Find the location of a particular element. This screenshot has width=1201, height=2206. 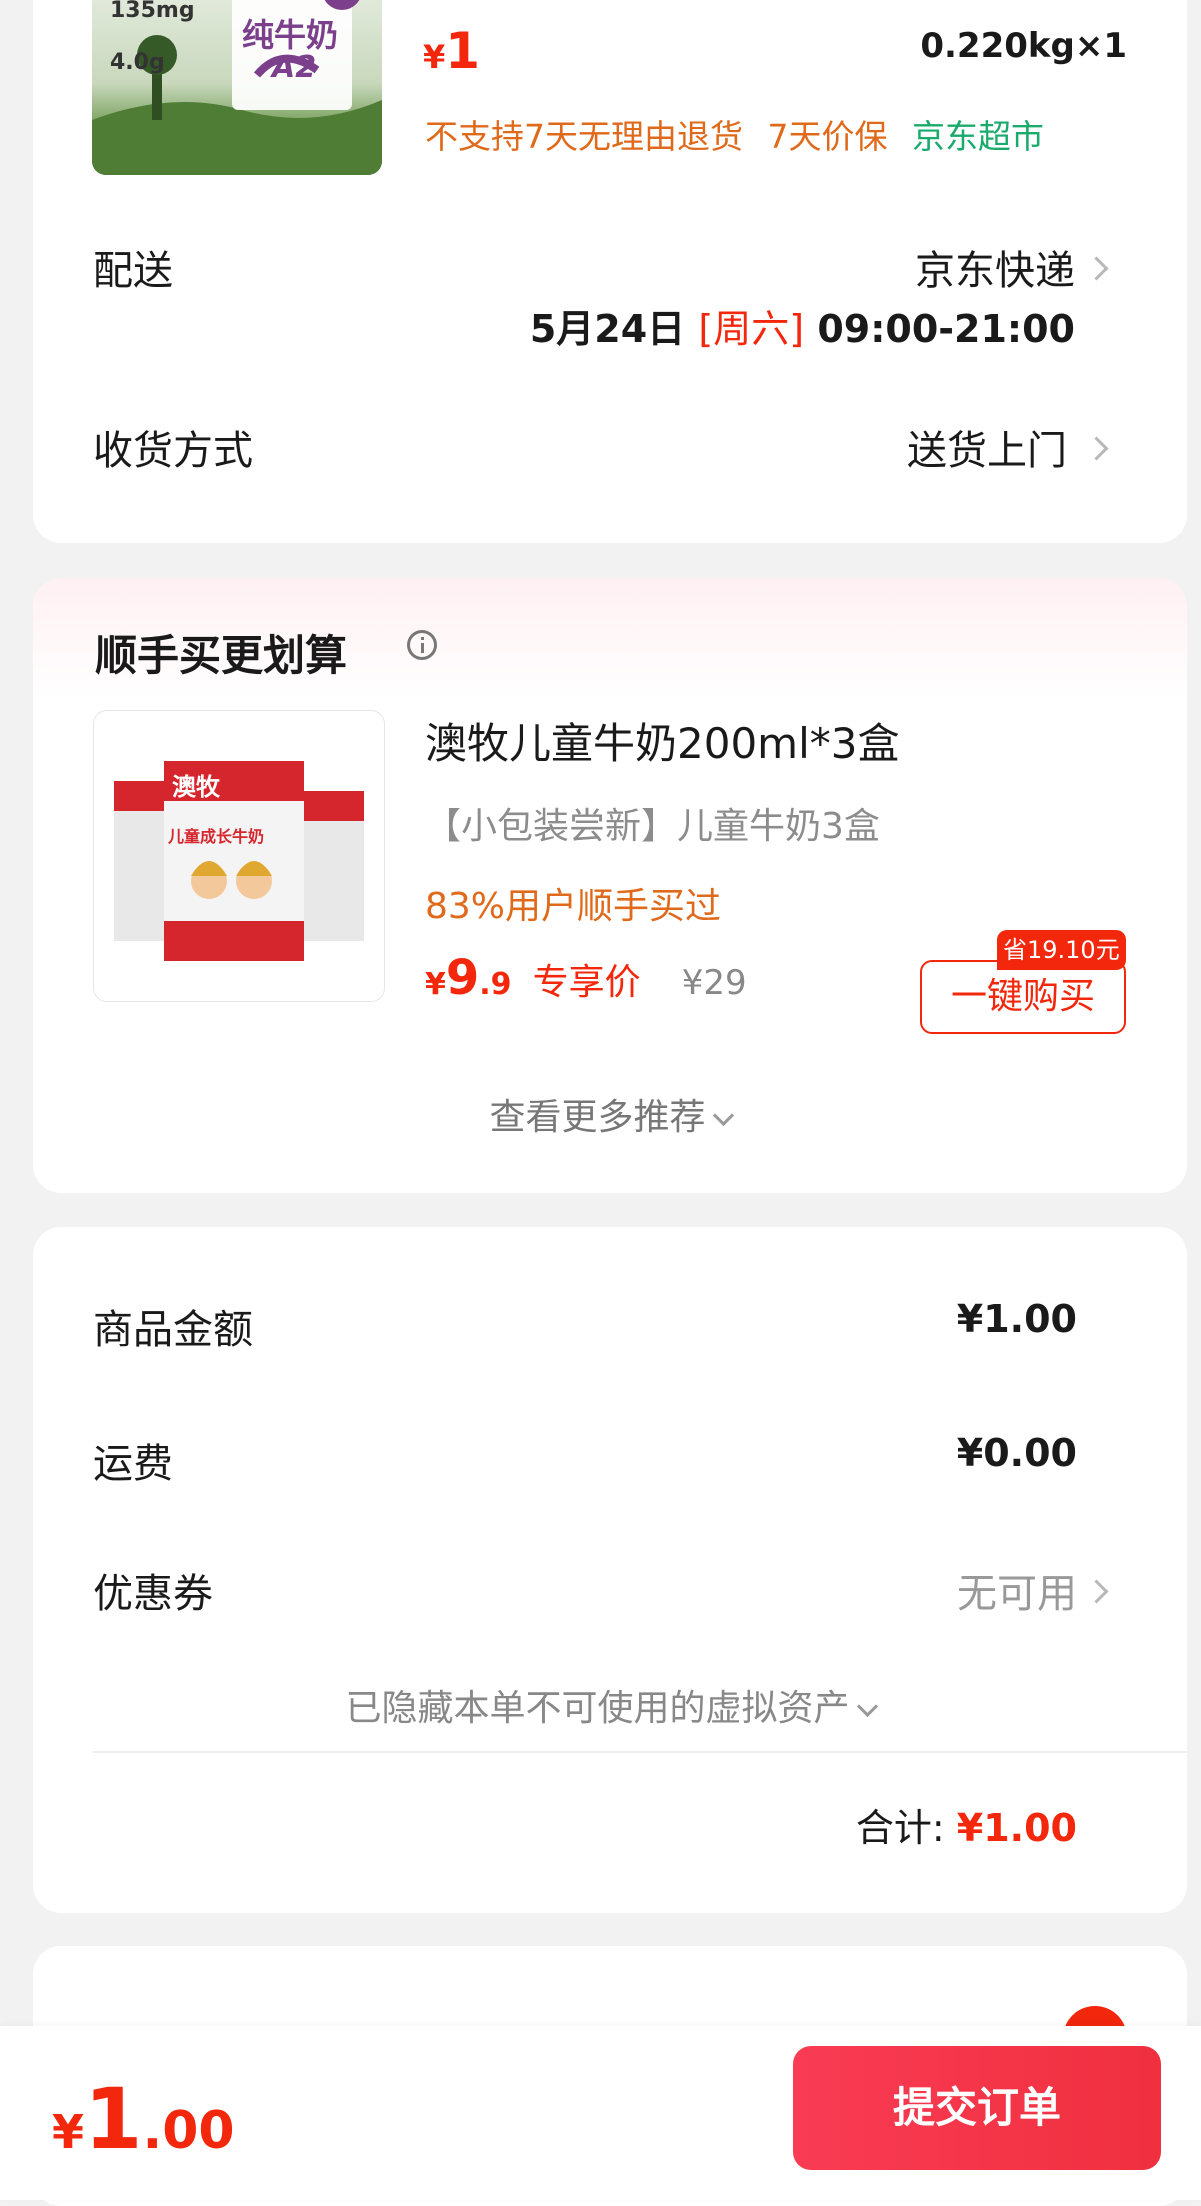

buy-now-label: 一键购买 is located at coordinates (1022, 996).